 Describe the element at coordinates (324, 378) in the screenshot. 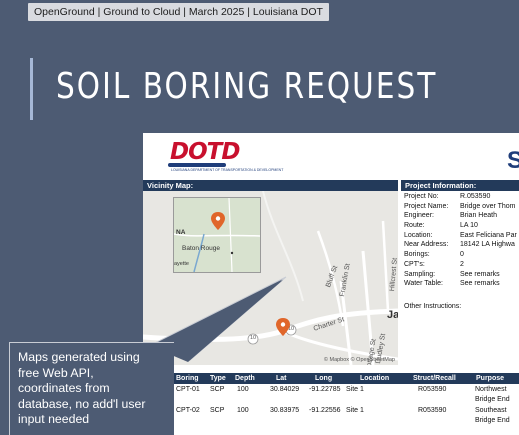

I see `col-header-long: Long` at that location.